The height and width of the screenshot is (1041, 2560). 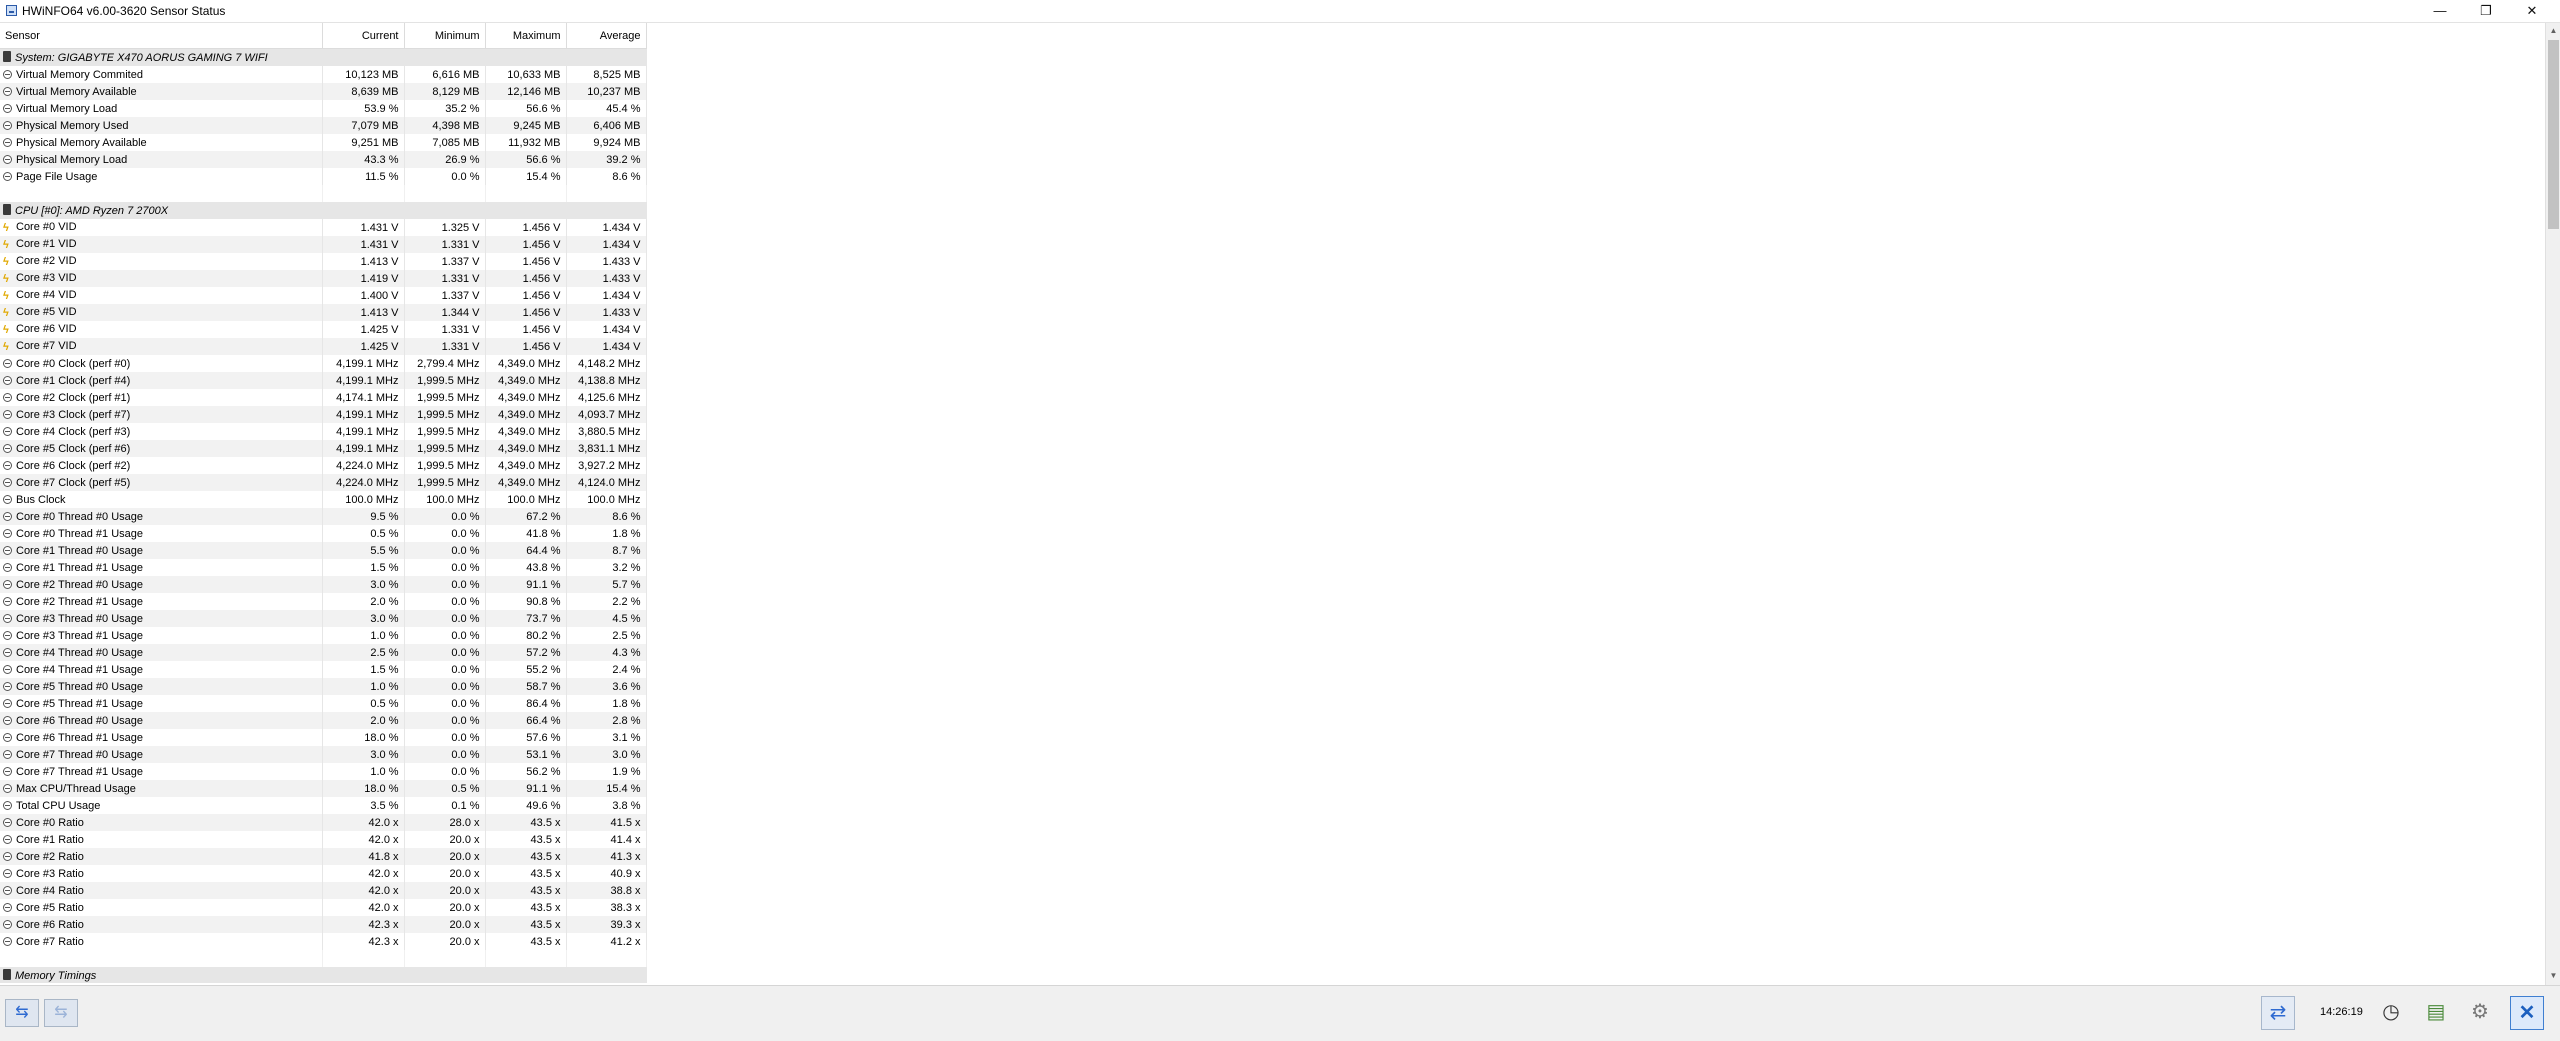 What do you see at coordinates (323, 227) in the screenshot?
I see `sensor-row: ϟ Core #0 VID 1.431 V 1.325 V 1.456 V 1.434 V` at bounding box center [323, 227].